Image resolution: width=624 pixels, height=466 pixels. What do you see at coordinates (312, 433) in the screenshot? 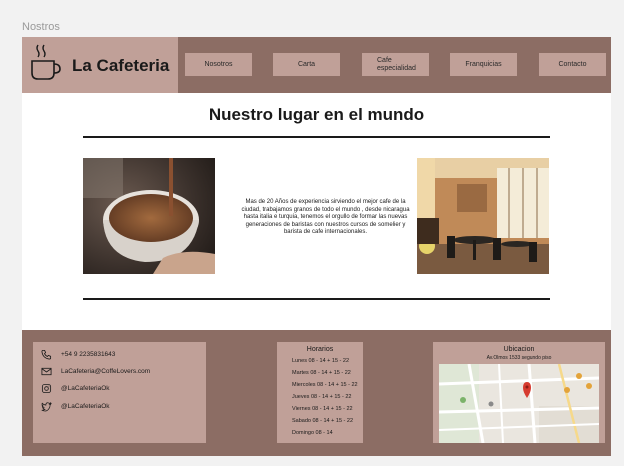
I see `hours-row: Domingo 08 - 14` at bounding box center [312, 433].